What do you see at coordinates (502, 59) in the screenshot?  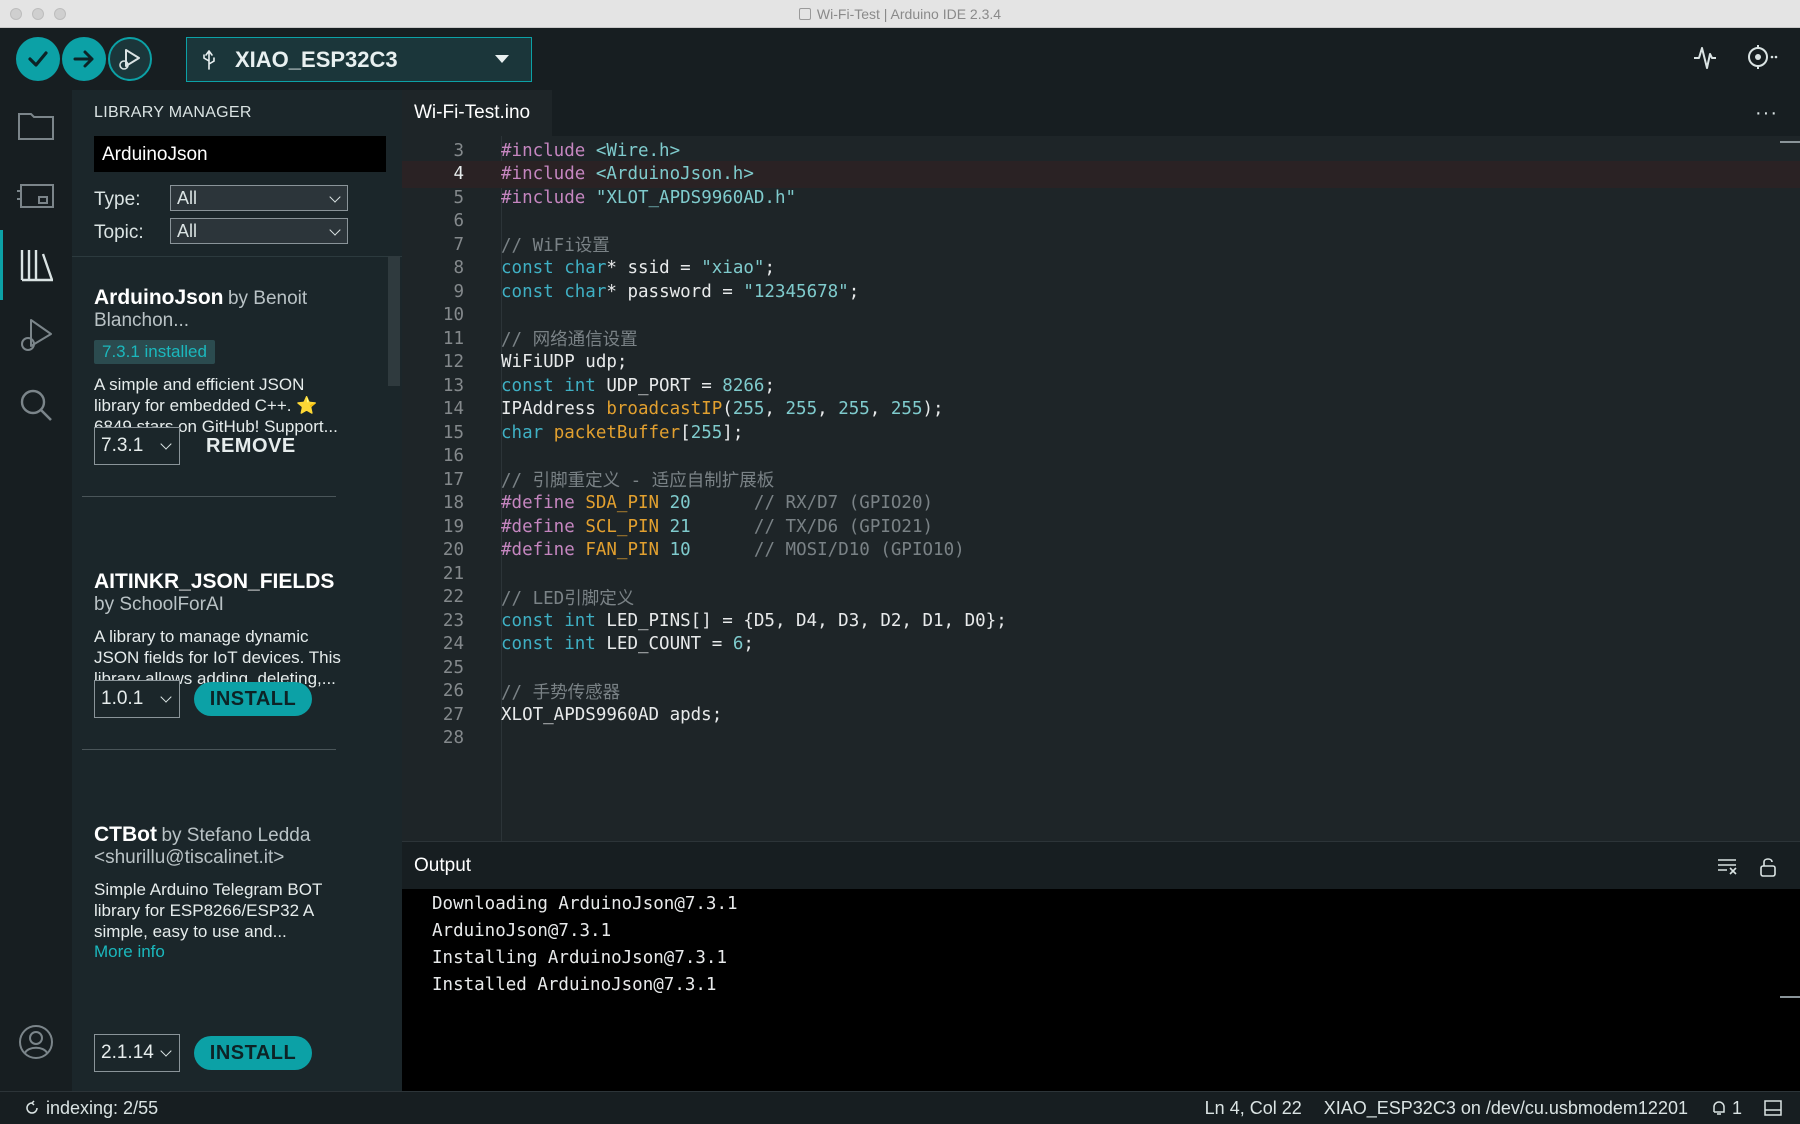 I see `chevron-down-icon` at bounding box center [502, 59].